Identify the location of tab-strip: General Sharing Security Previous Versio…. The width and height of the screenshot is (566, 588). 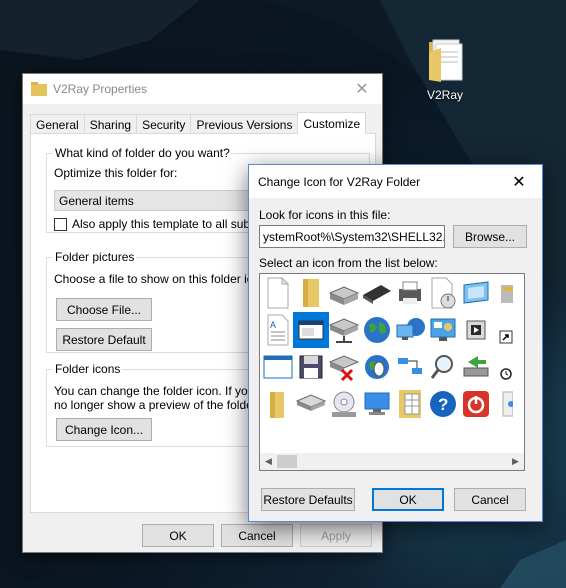
(198, 123).